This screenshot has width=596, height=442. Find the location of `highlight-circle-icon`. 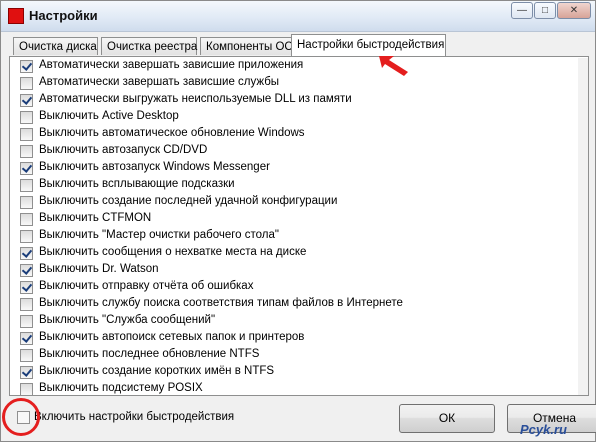

highlight-circle-icon is located at coordinates (21, 417).